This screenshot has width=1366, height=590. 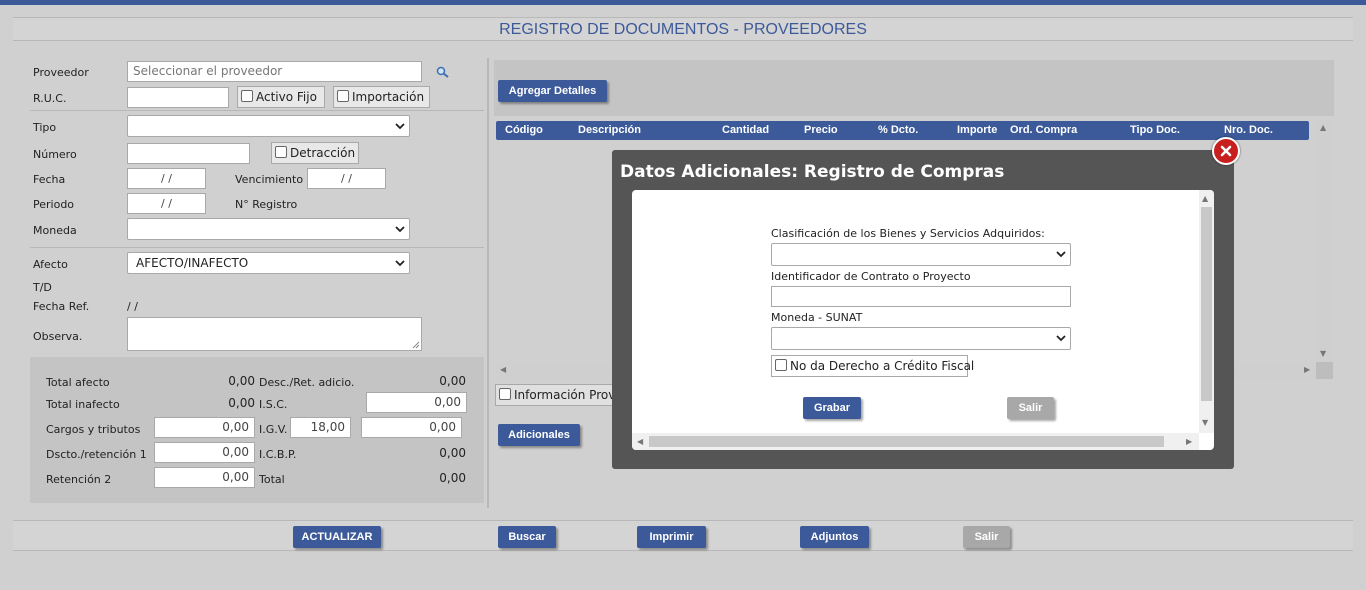 What do you see at coordinates (315, 153) in the screenshot?
I see `detraccion-checkbox: Detracción` at bounding box center [315, 153].